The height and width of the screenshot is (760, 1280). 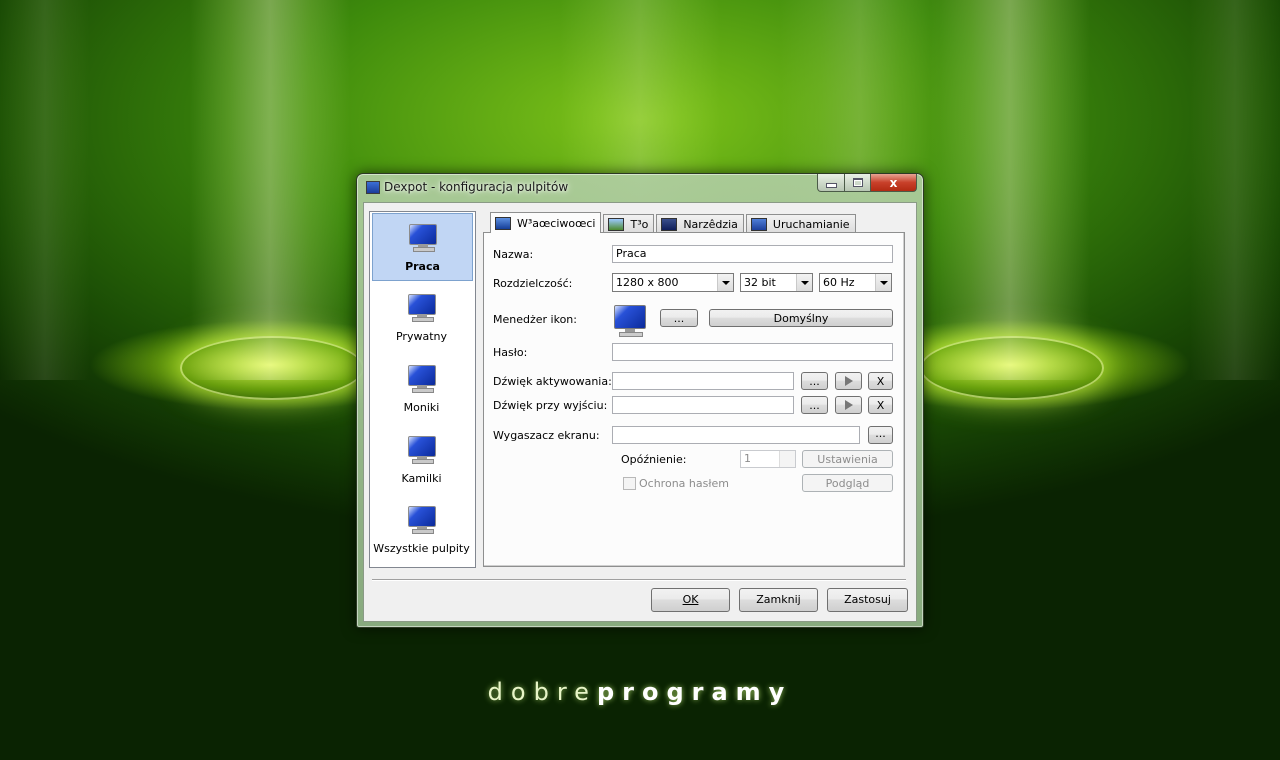 I want to click on tab-strip: W³aœciwoœci T³o Narzêdzia Uruchamianie, so click(x=674, y=222).